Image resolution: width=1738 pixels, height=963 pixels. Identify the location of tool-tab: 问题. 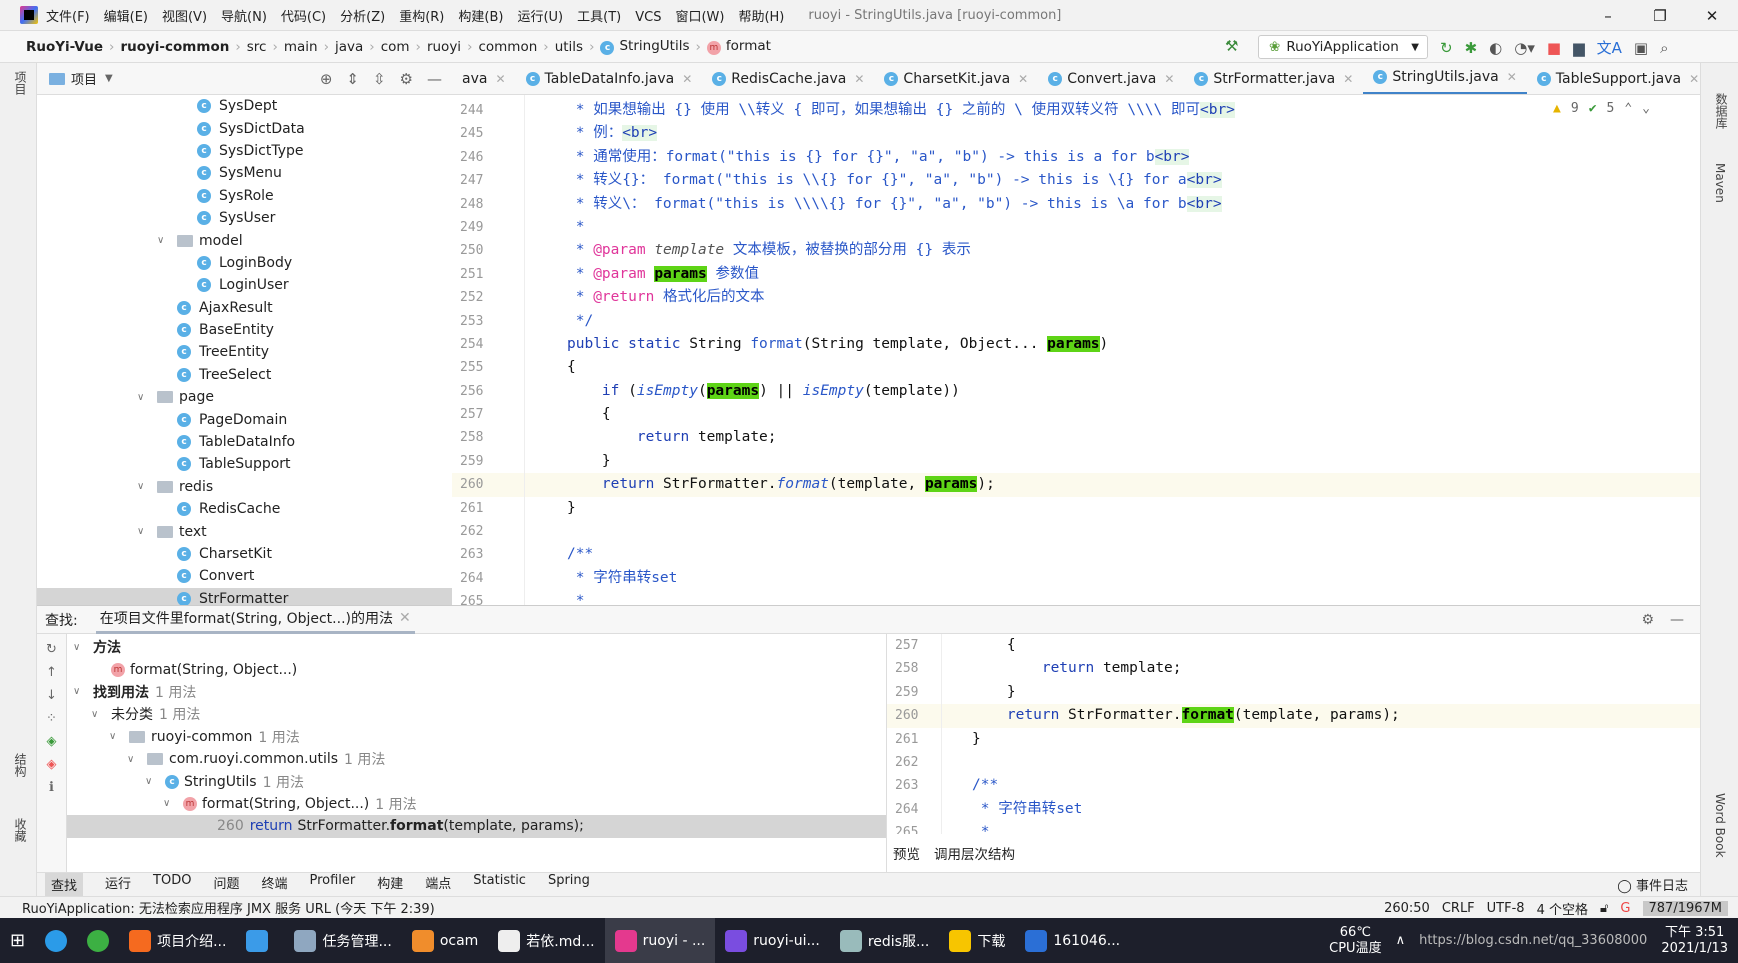
(226, 884).